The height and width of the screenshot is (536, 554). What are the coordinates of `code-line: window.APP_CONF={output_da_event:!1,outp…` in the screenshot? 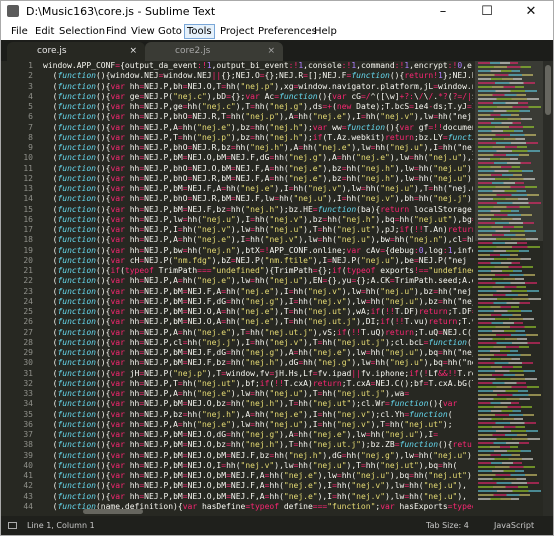 It's located at (258, 66).